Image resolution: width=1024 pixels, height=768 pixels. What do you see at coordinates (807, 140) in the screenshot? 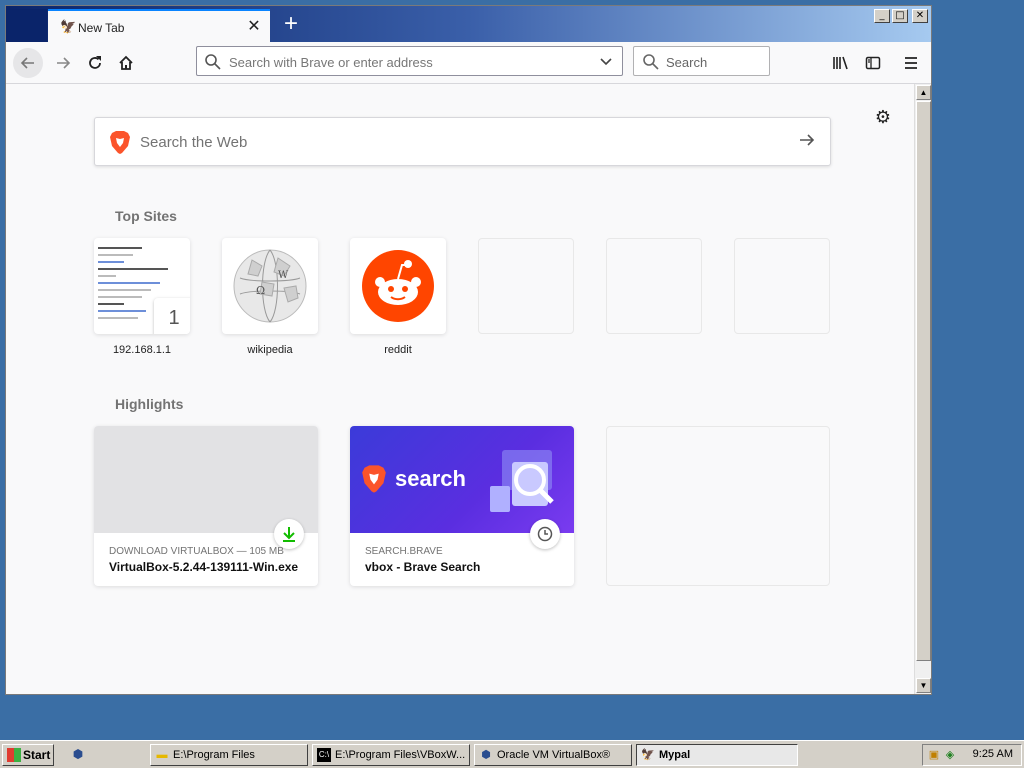
I see `arrow-right-icon` at bounding box center [807, 140].